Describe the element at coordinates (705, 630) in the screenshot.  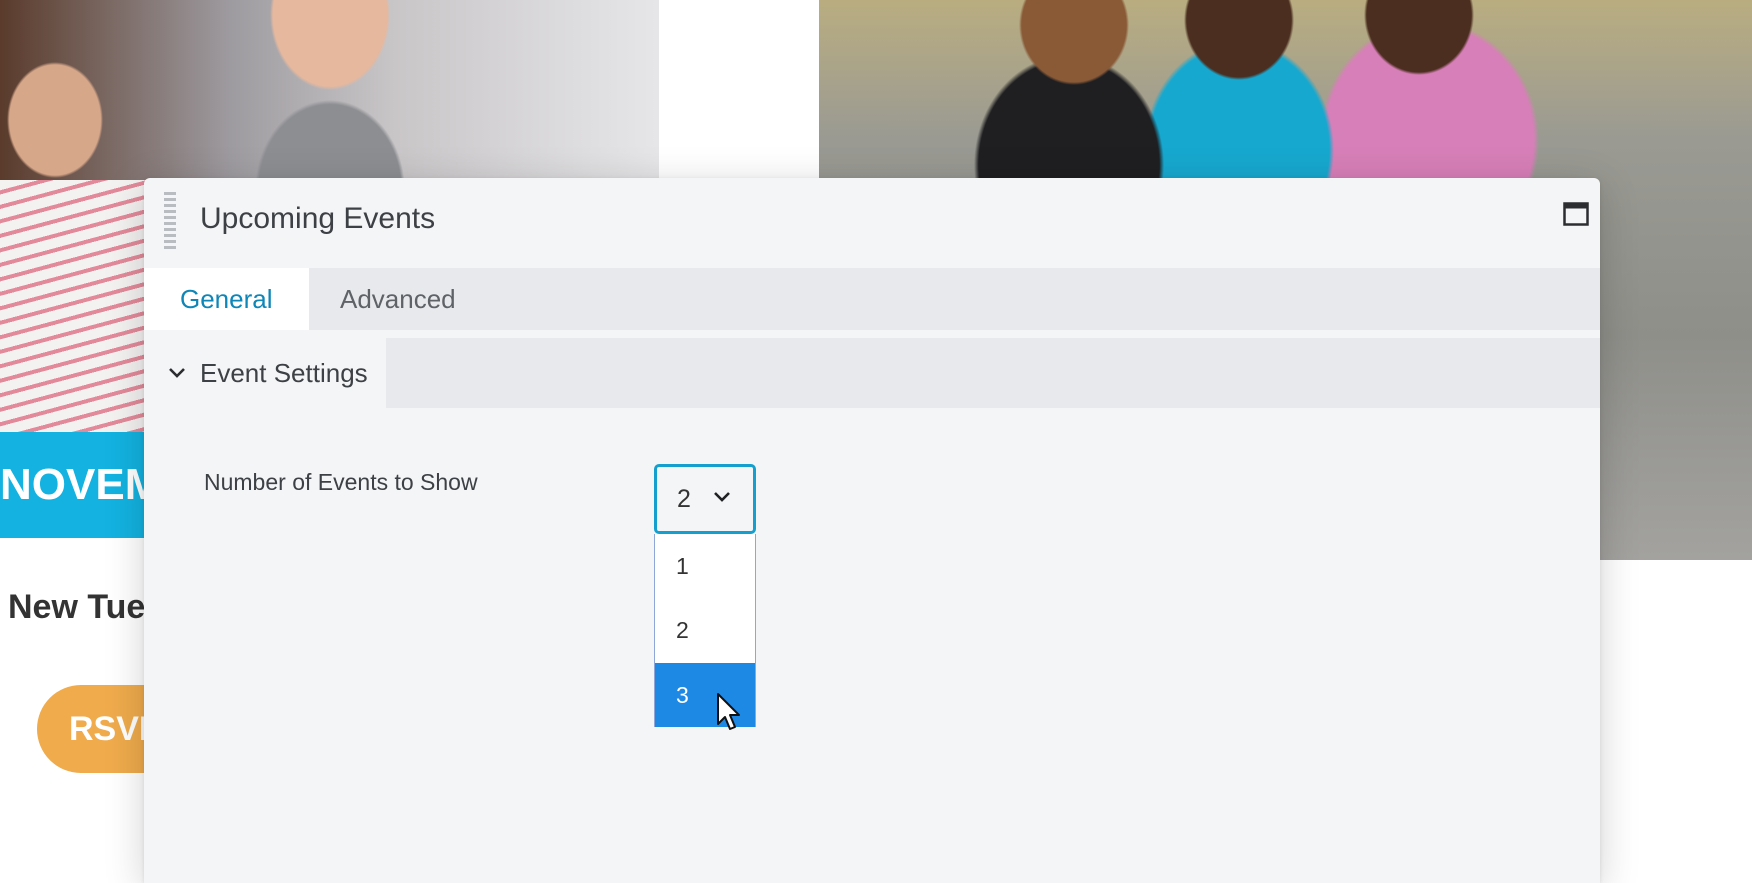
I see `select-option: 2` at that location.